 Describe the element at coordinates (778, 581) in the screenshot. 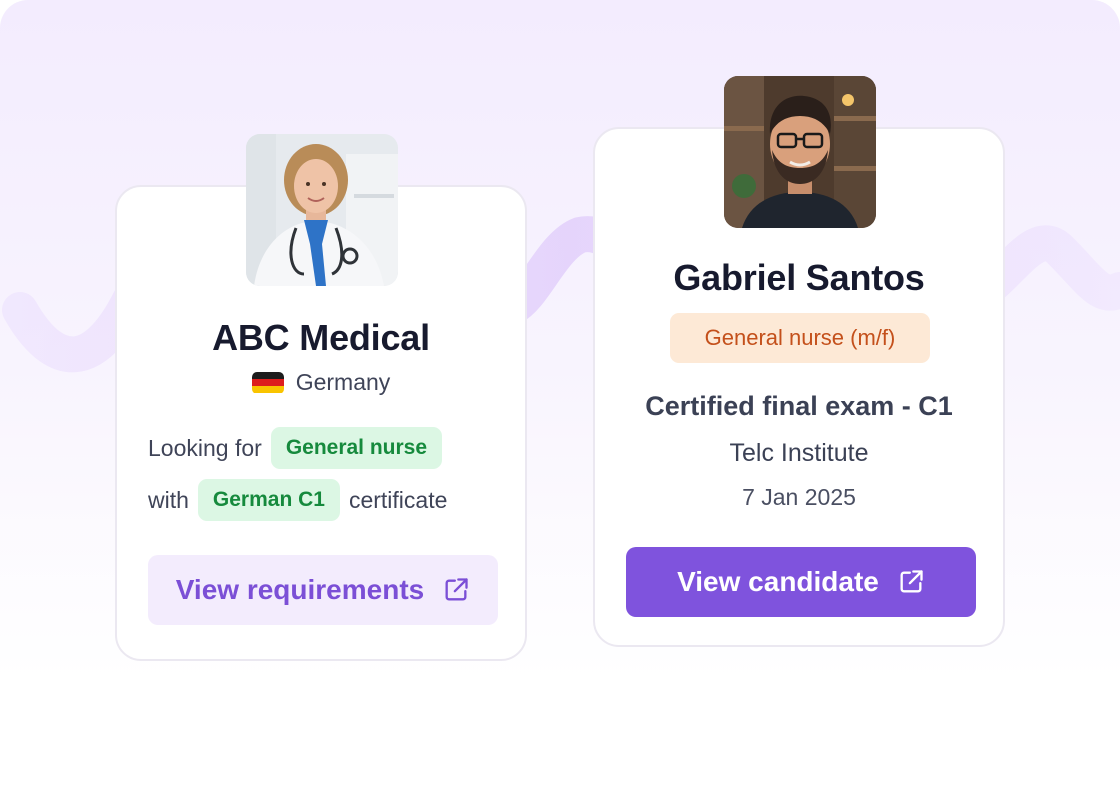

I see `view-candidate-label: View candidate` at that location.